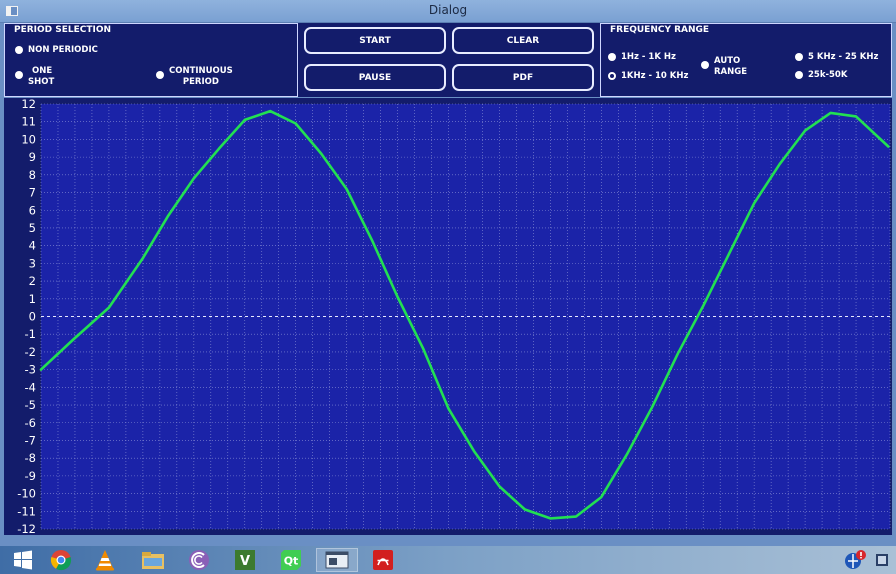 This screenshot has width=896, height=574. I want to click on pause-button: PAUSE, so click(375, 77).